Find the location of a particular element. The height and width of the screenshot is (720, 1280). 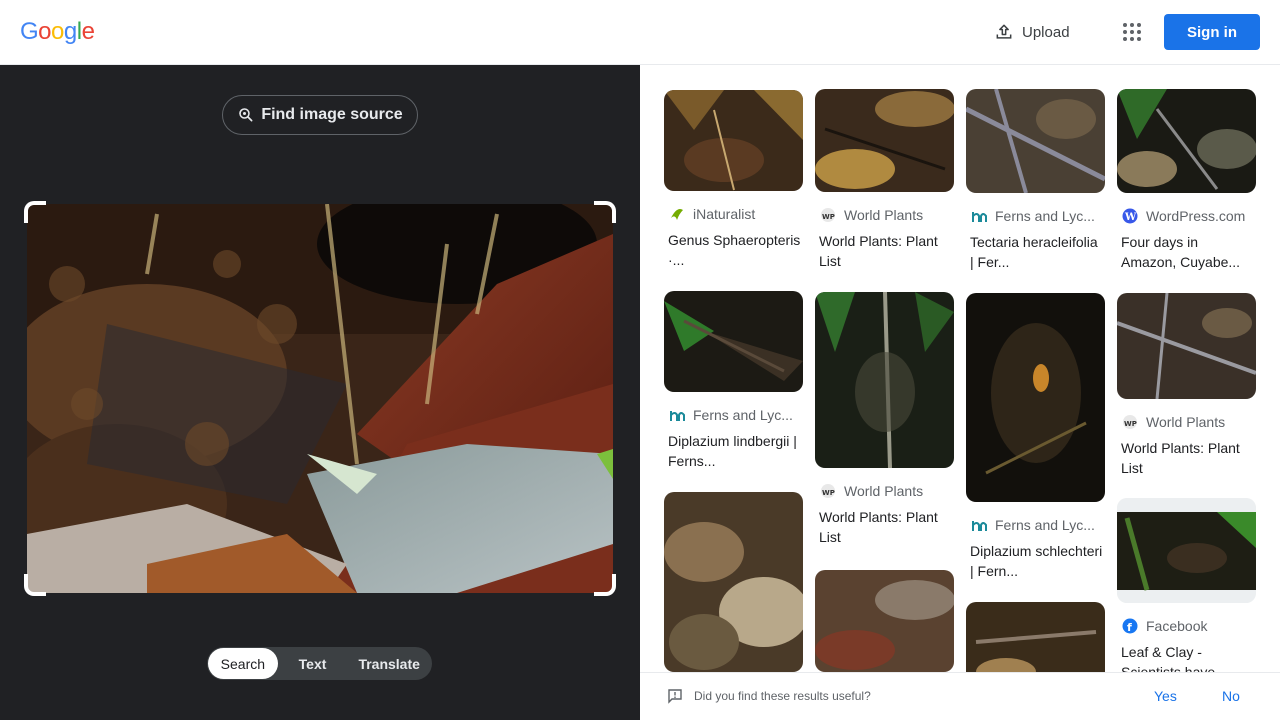

result-source: iNaturalist is located at coordinates (736, 214).